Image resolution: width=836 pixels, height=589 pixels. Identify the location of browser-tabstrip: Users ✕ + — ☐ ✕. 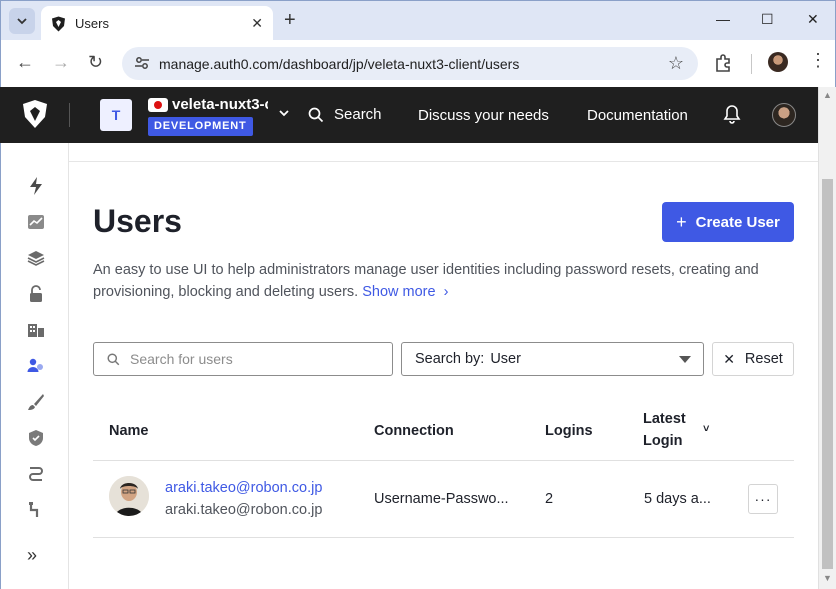
(418, 20).